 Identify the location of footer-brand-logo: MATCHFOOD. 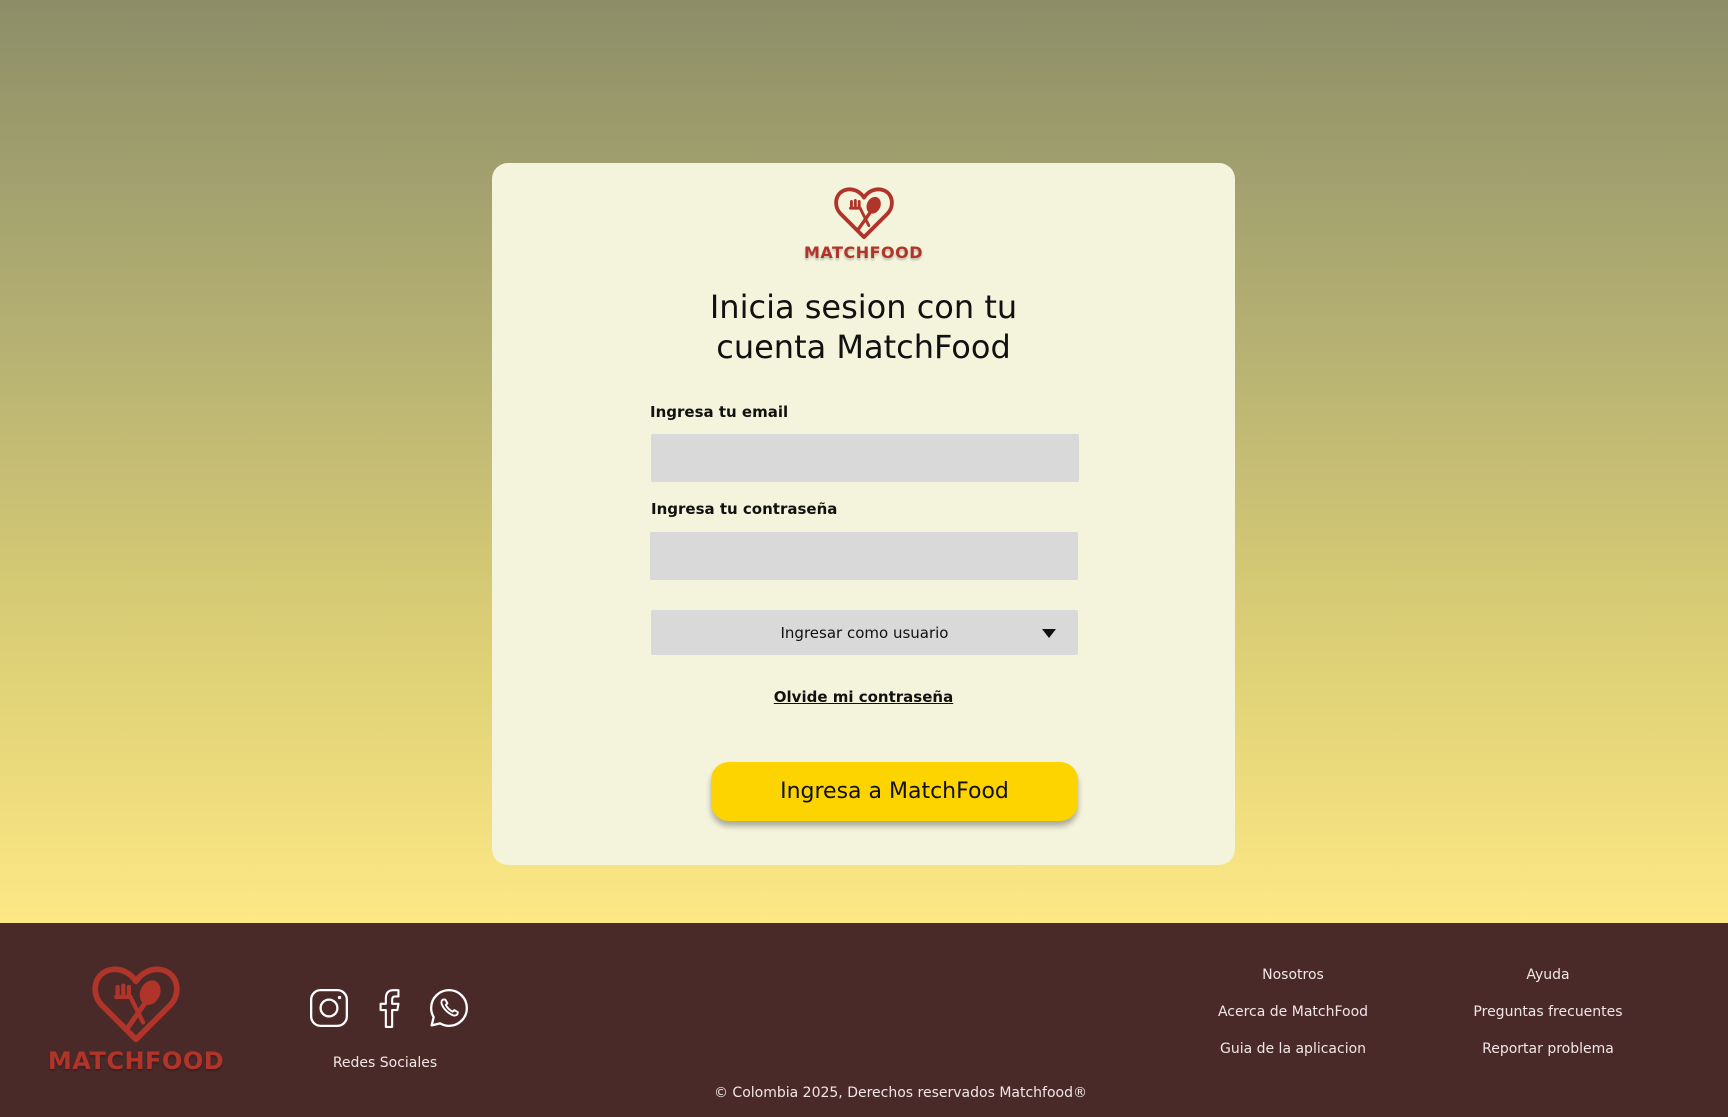
(136, 1019).